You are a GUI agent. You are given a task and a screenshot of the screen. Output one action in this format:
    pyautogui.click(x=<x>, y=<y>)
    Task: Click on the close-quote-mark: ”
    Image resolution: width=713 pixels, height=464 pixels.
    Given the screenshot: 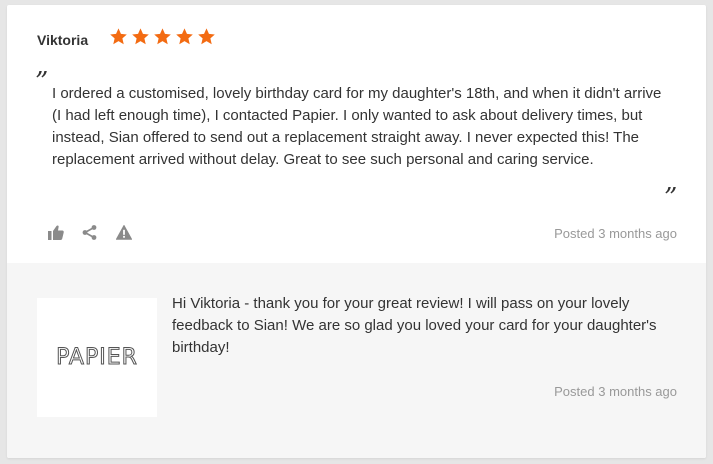 What is the action you would take?
    pyautogui.click(x=671, y=198)
    